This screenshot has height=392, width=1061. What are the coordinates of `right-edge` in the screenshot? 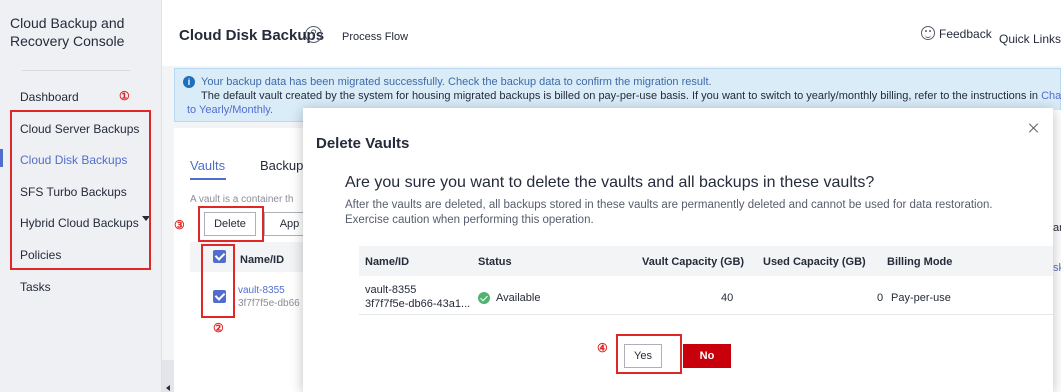 It's located at (1057, 251).